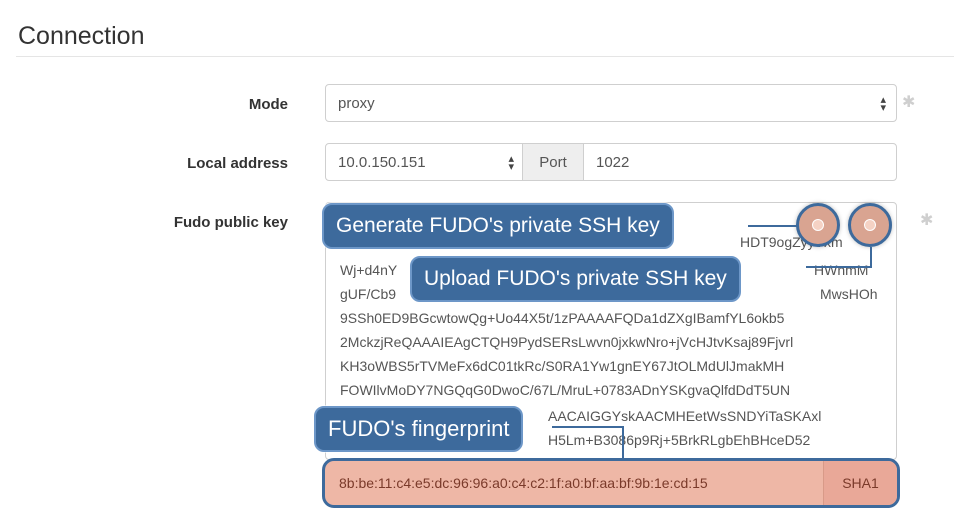 The image size is (954, 528). Describe the element at coordinates (498, 226) in the screenshot. I see `callout-generate: Generate FUDO's private SSH key` at that location.